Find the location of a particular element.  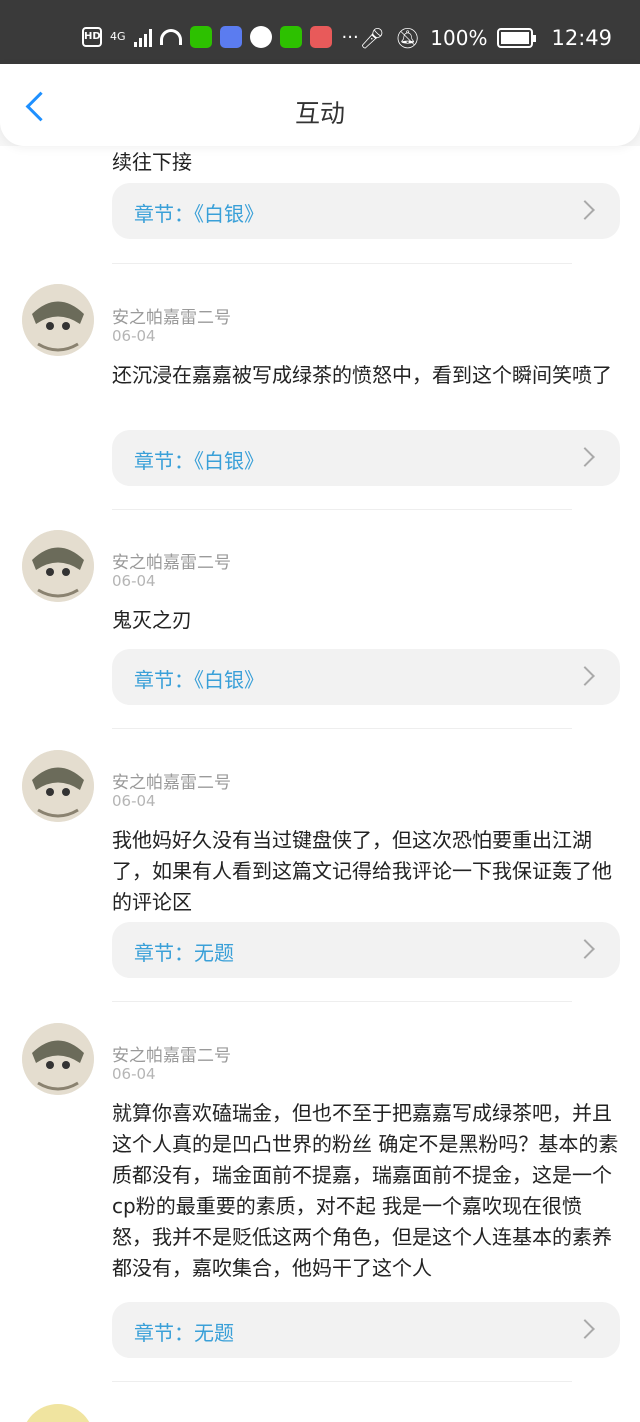

wechat-icon is located at coordinates (200, 37).